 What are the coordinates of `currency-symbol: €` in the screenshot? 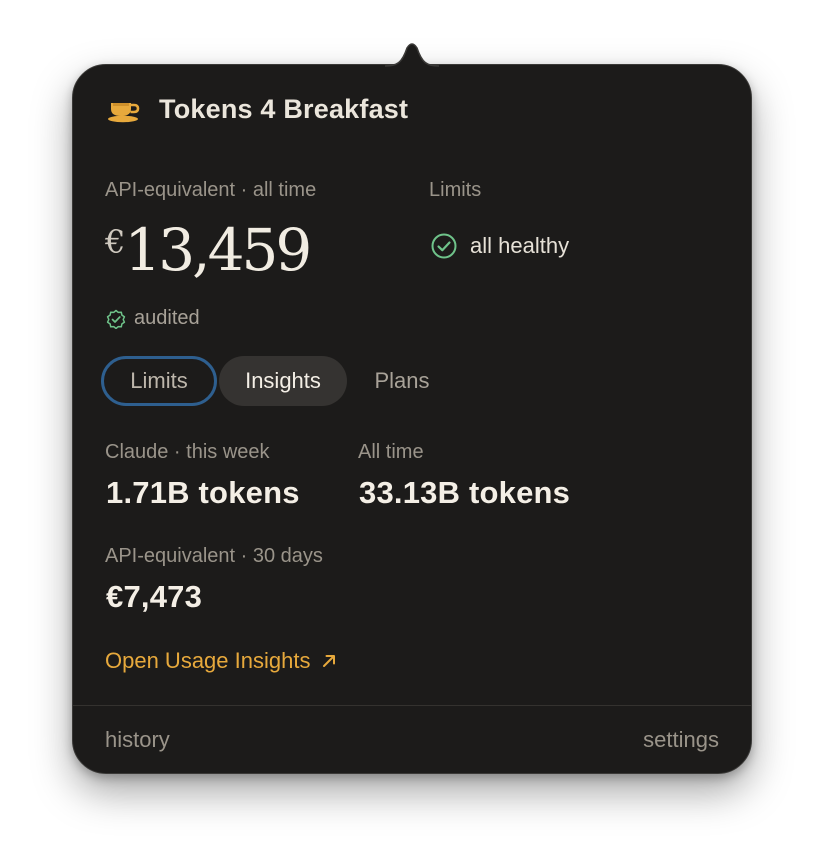 It's located at (115, 242).